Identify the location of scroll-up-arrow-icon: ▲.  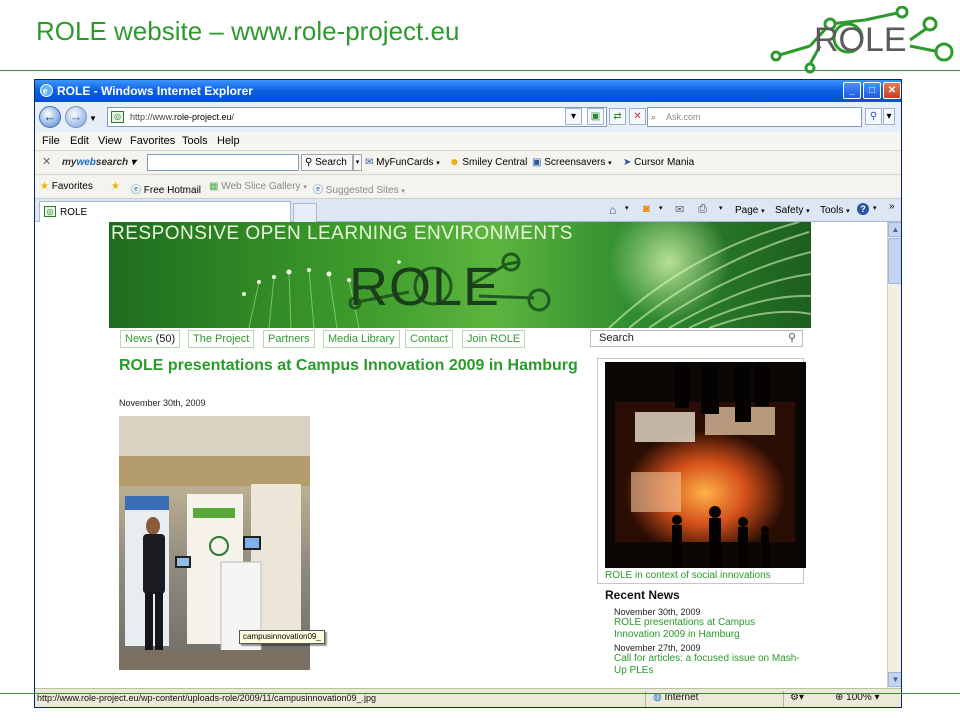
(894, 229).